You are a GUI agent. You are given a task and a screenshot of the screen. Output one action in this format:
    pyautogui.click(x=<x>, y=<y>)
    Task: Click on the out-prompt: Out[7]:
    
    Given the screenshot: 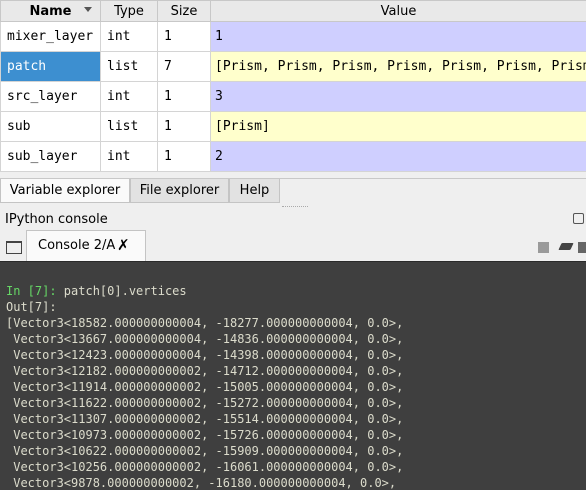 What is the action you would take?
    pyautogui.click(x=31, y=307)
    